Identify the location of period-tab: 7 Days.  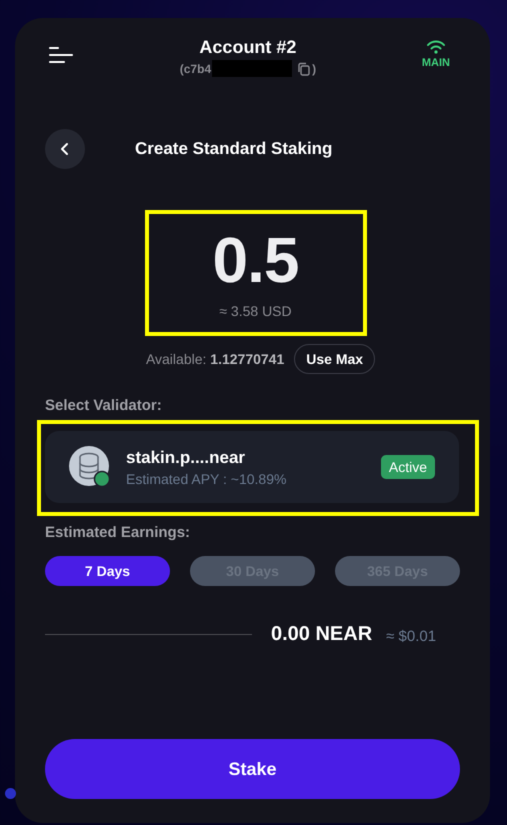
(107, 571).